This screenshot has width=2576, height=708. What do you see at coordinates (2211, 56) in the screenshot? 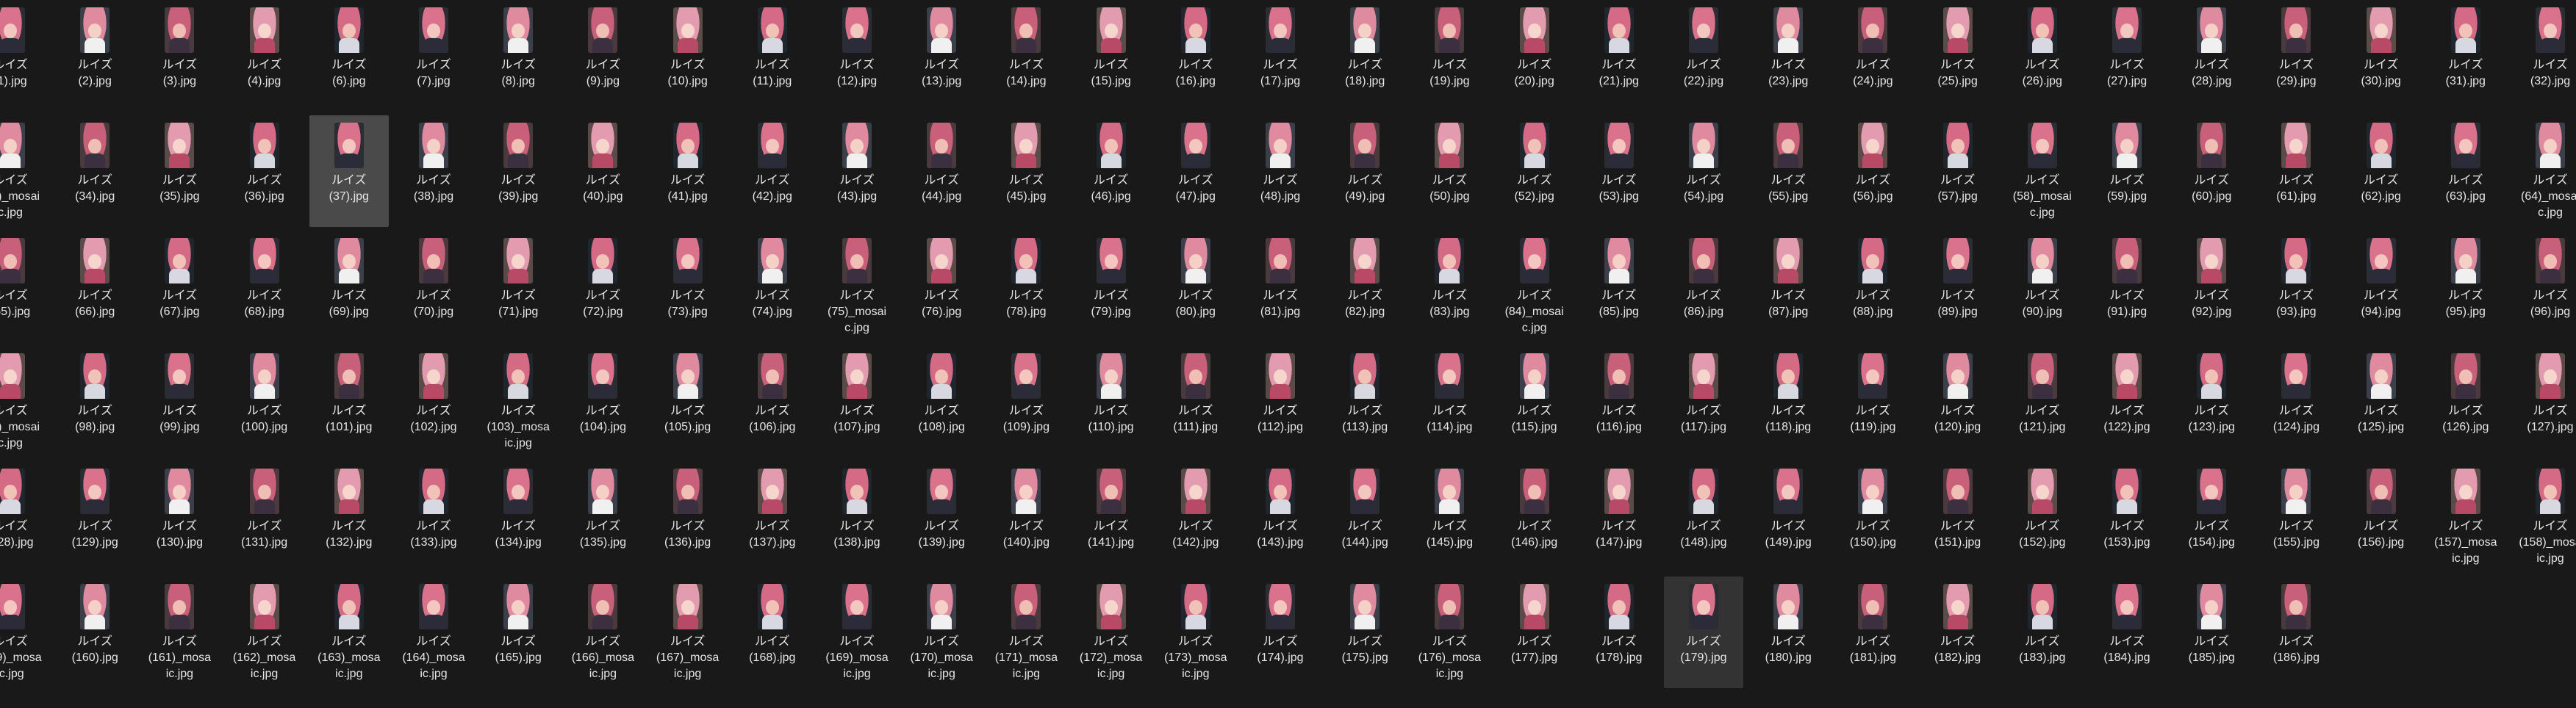
I see `file-item: ルイズ (28).jpg` at bounding box center [2211, 56].